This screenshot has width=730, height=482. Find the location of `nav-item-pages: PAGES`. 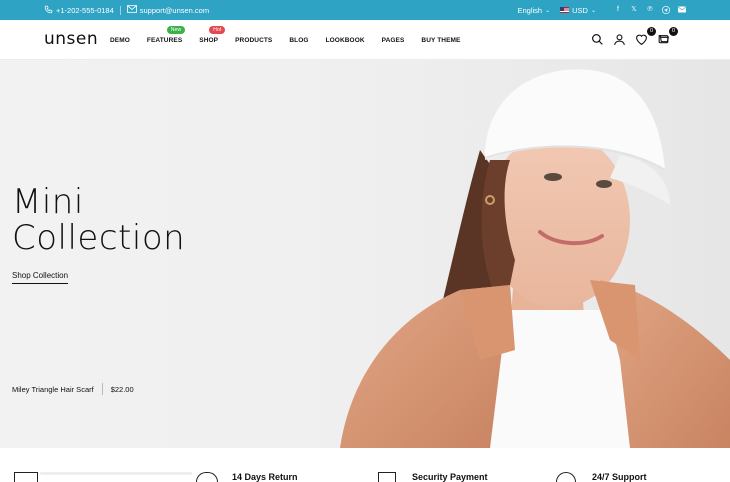

nav-item-pages: PAGES is located at coordinates (393, 40).